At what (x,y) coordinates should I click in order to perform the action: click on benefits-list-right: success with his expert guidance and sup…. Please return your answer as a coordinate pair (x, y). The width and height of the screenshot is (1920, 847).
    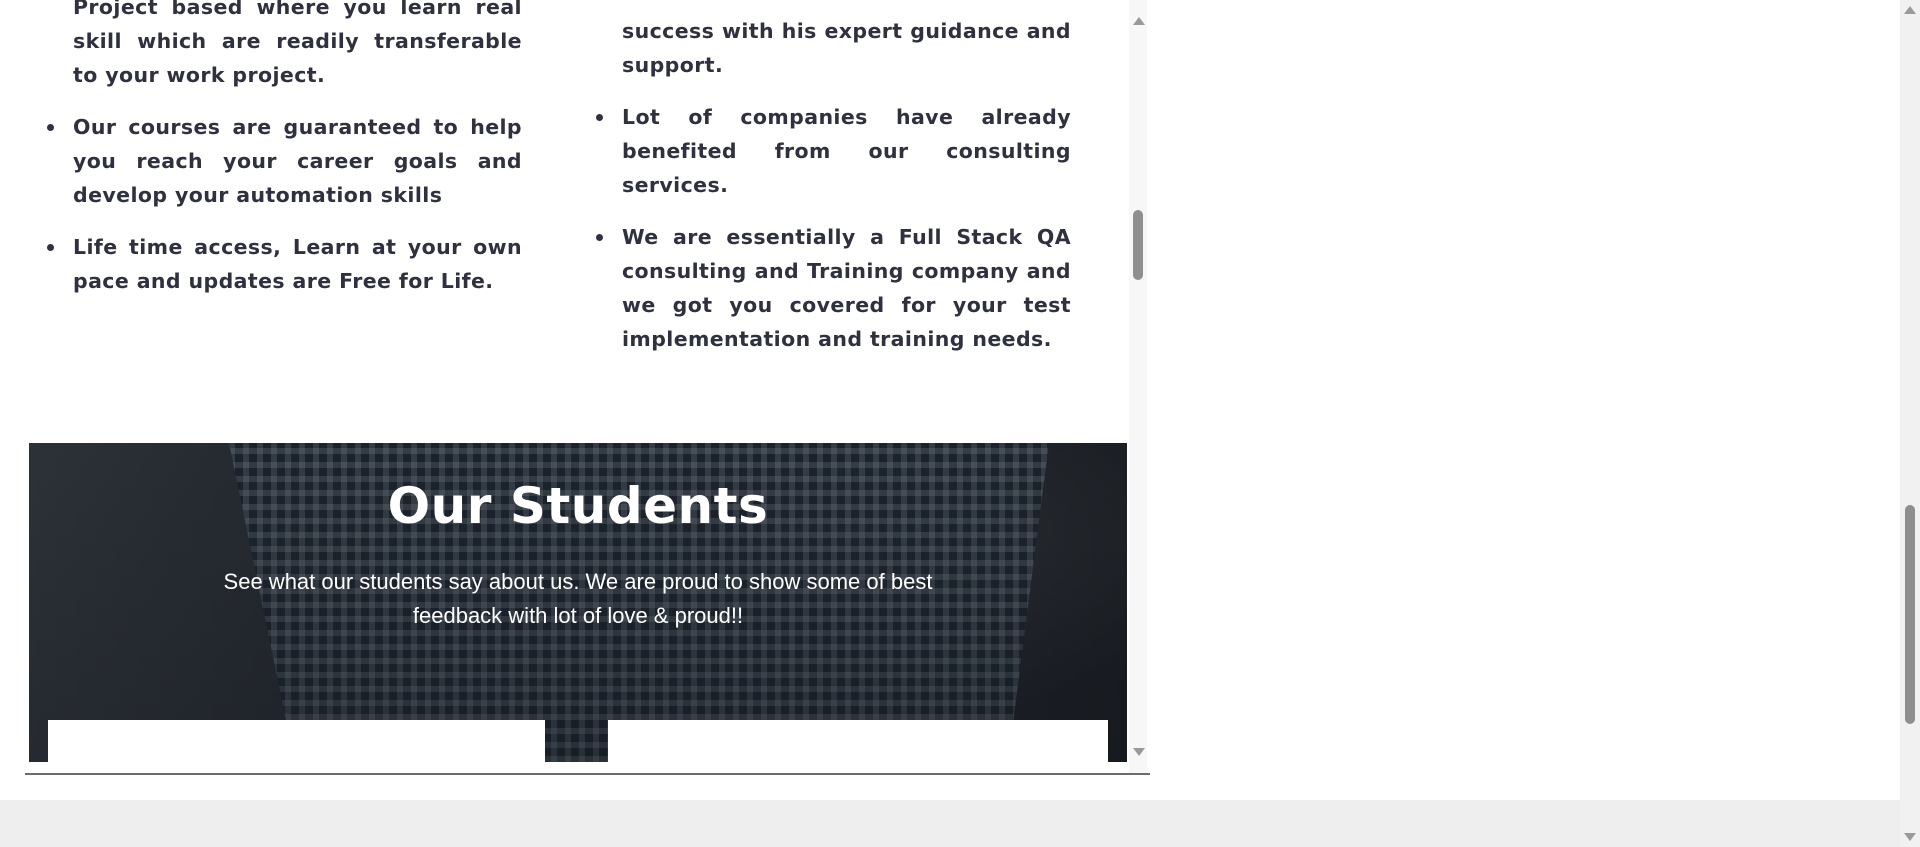
    Looking at the image, I should click on (833, 185).